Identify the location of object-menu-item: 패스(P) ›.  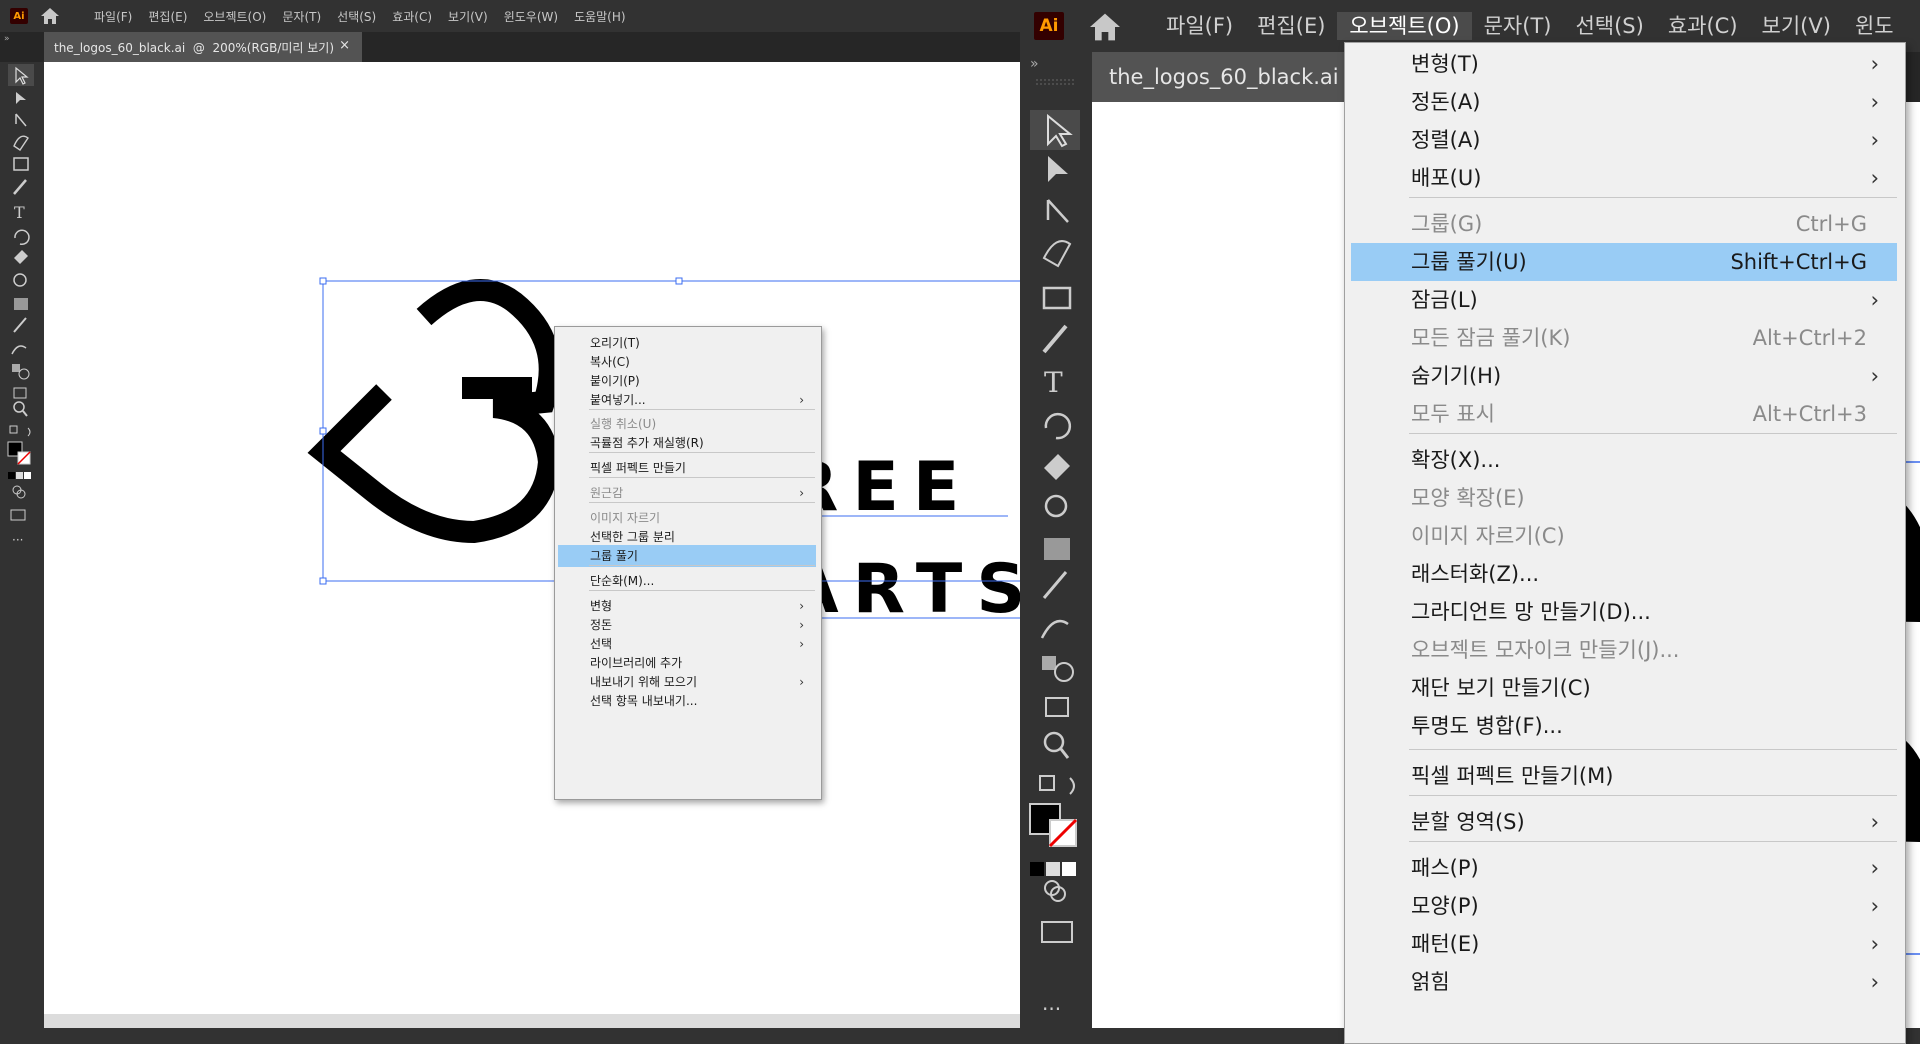
(1624, 868).